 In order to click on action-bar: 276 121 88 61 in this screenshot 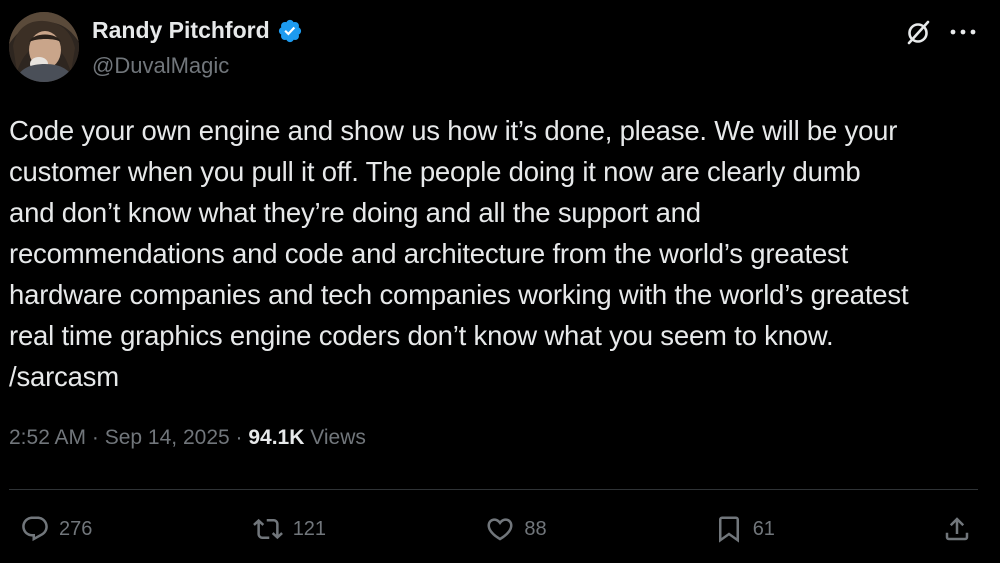, I will do `click(496, 529)`.